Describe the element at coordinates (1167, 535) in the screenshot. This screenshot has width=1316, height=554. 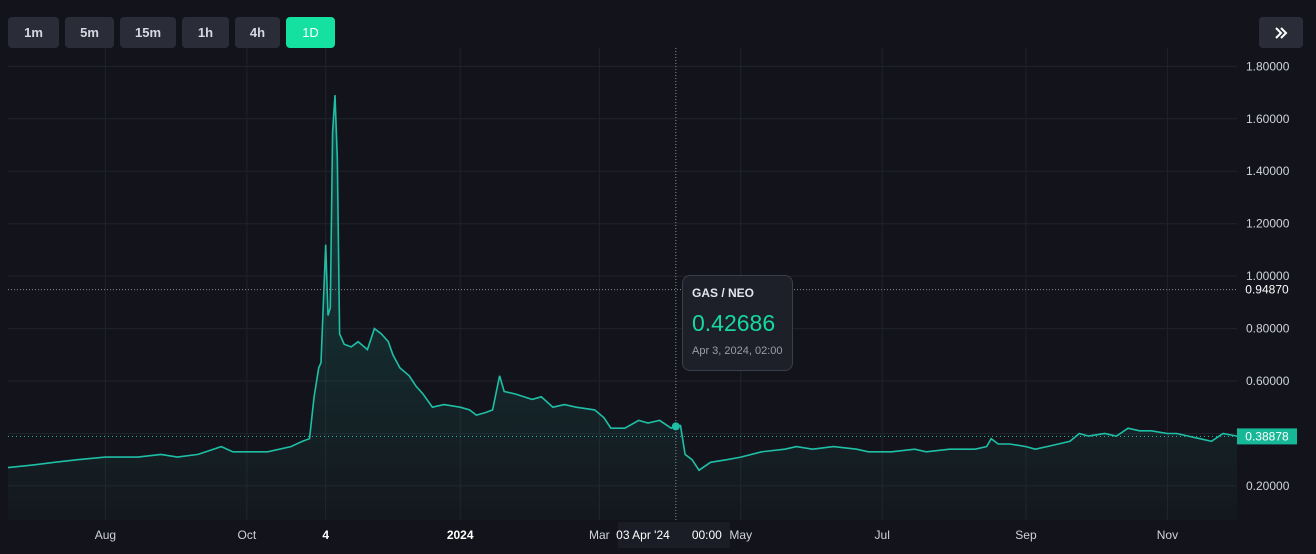
I see `x-tick-label: Nov` at that location.